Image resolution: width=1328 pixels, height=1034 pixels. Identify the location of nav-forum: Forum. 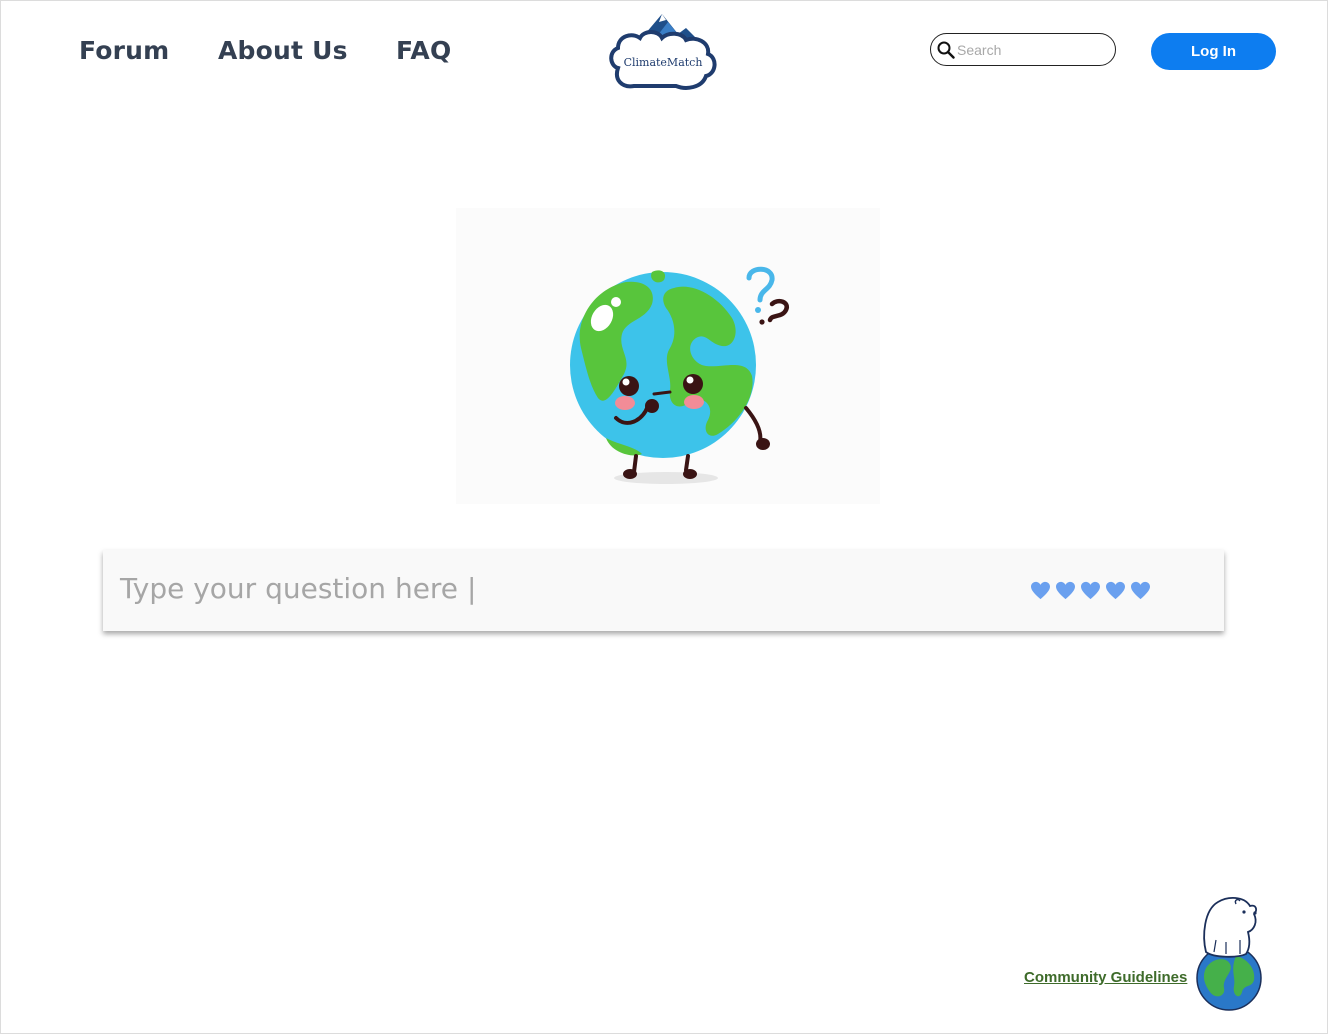
(124, 50).